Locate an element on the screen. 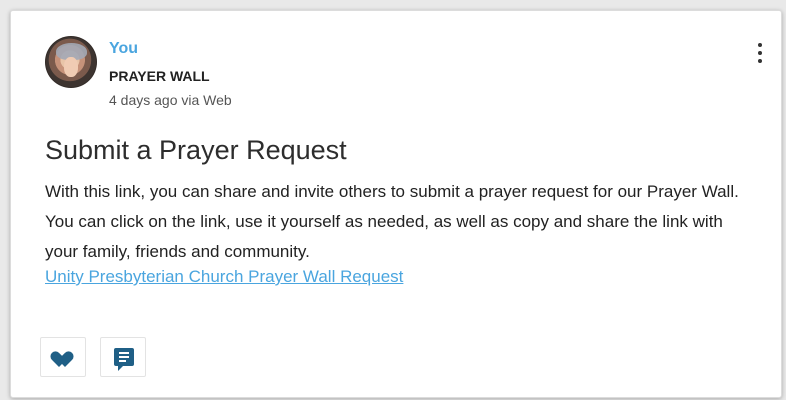 The width and height of the screenshot is (786, 400). post-author: You is located at coordinates (123, 49).